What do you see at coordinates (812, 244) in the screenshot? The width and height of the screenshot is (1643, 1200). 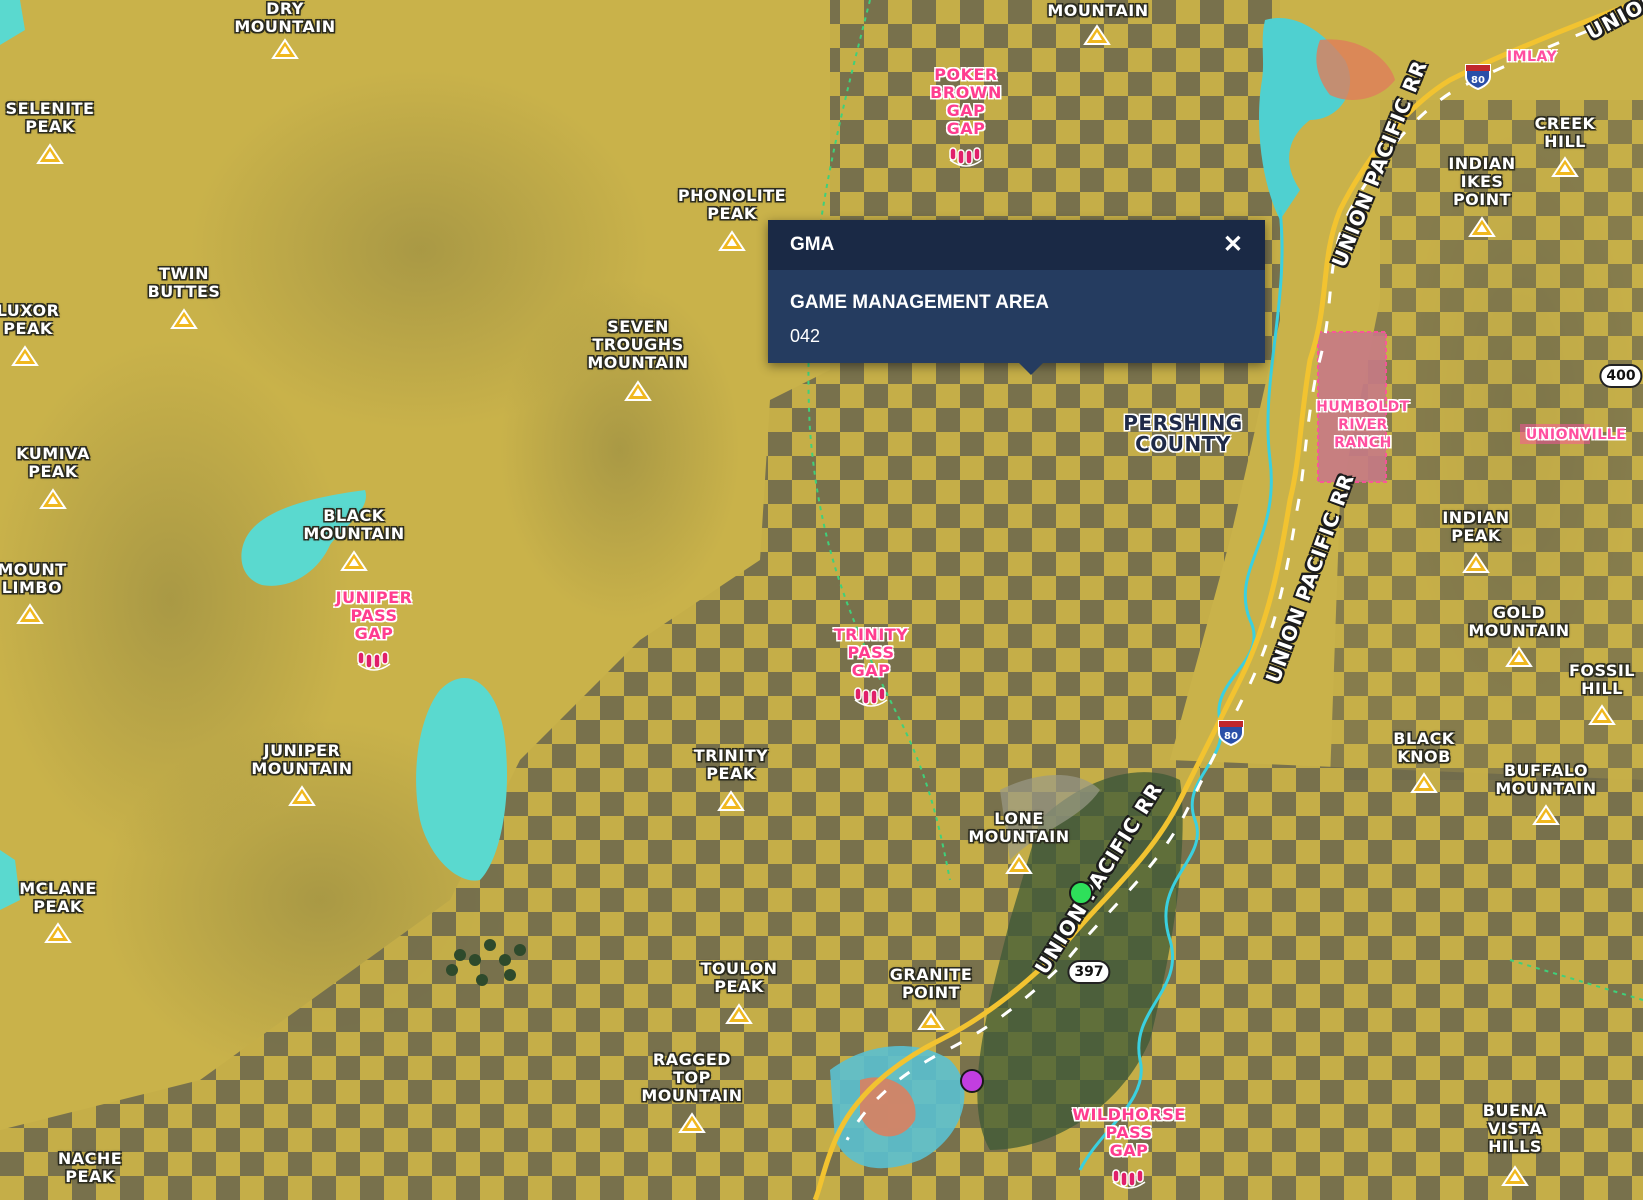 I see `popup-title: GMA` at bounding box center [812, 244].